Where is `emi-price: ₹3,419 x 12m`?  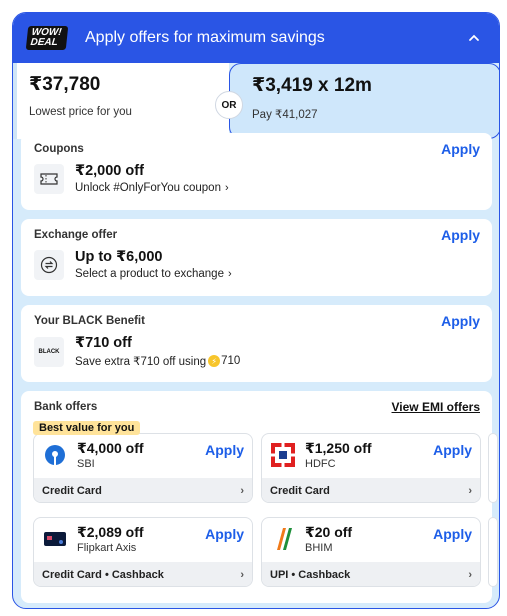
emi-price: ₹3,419 x 12m is located at coordinates (312, 85).